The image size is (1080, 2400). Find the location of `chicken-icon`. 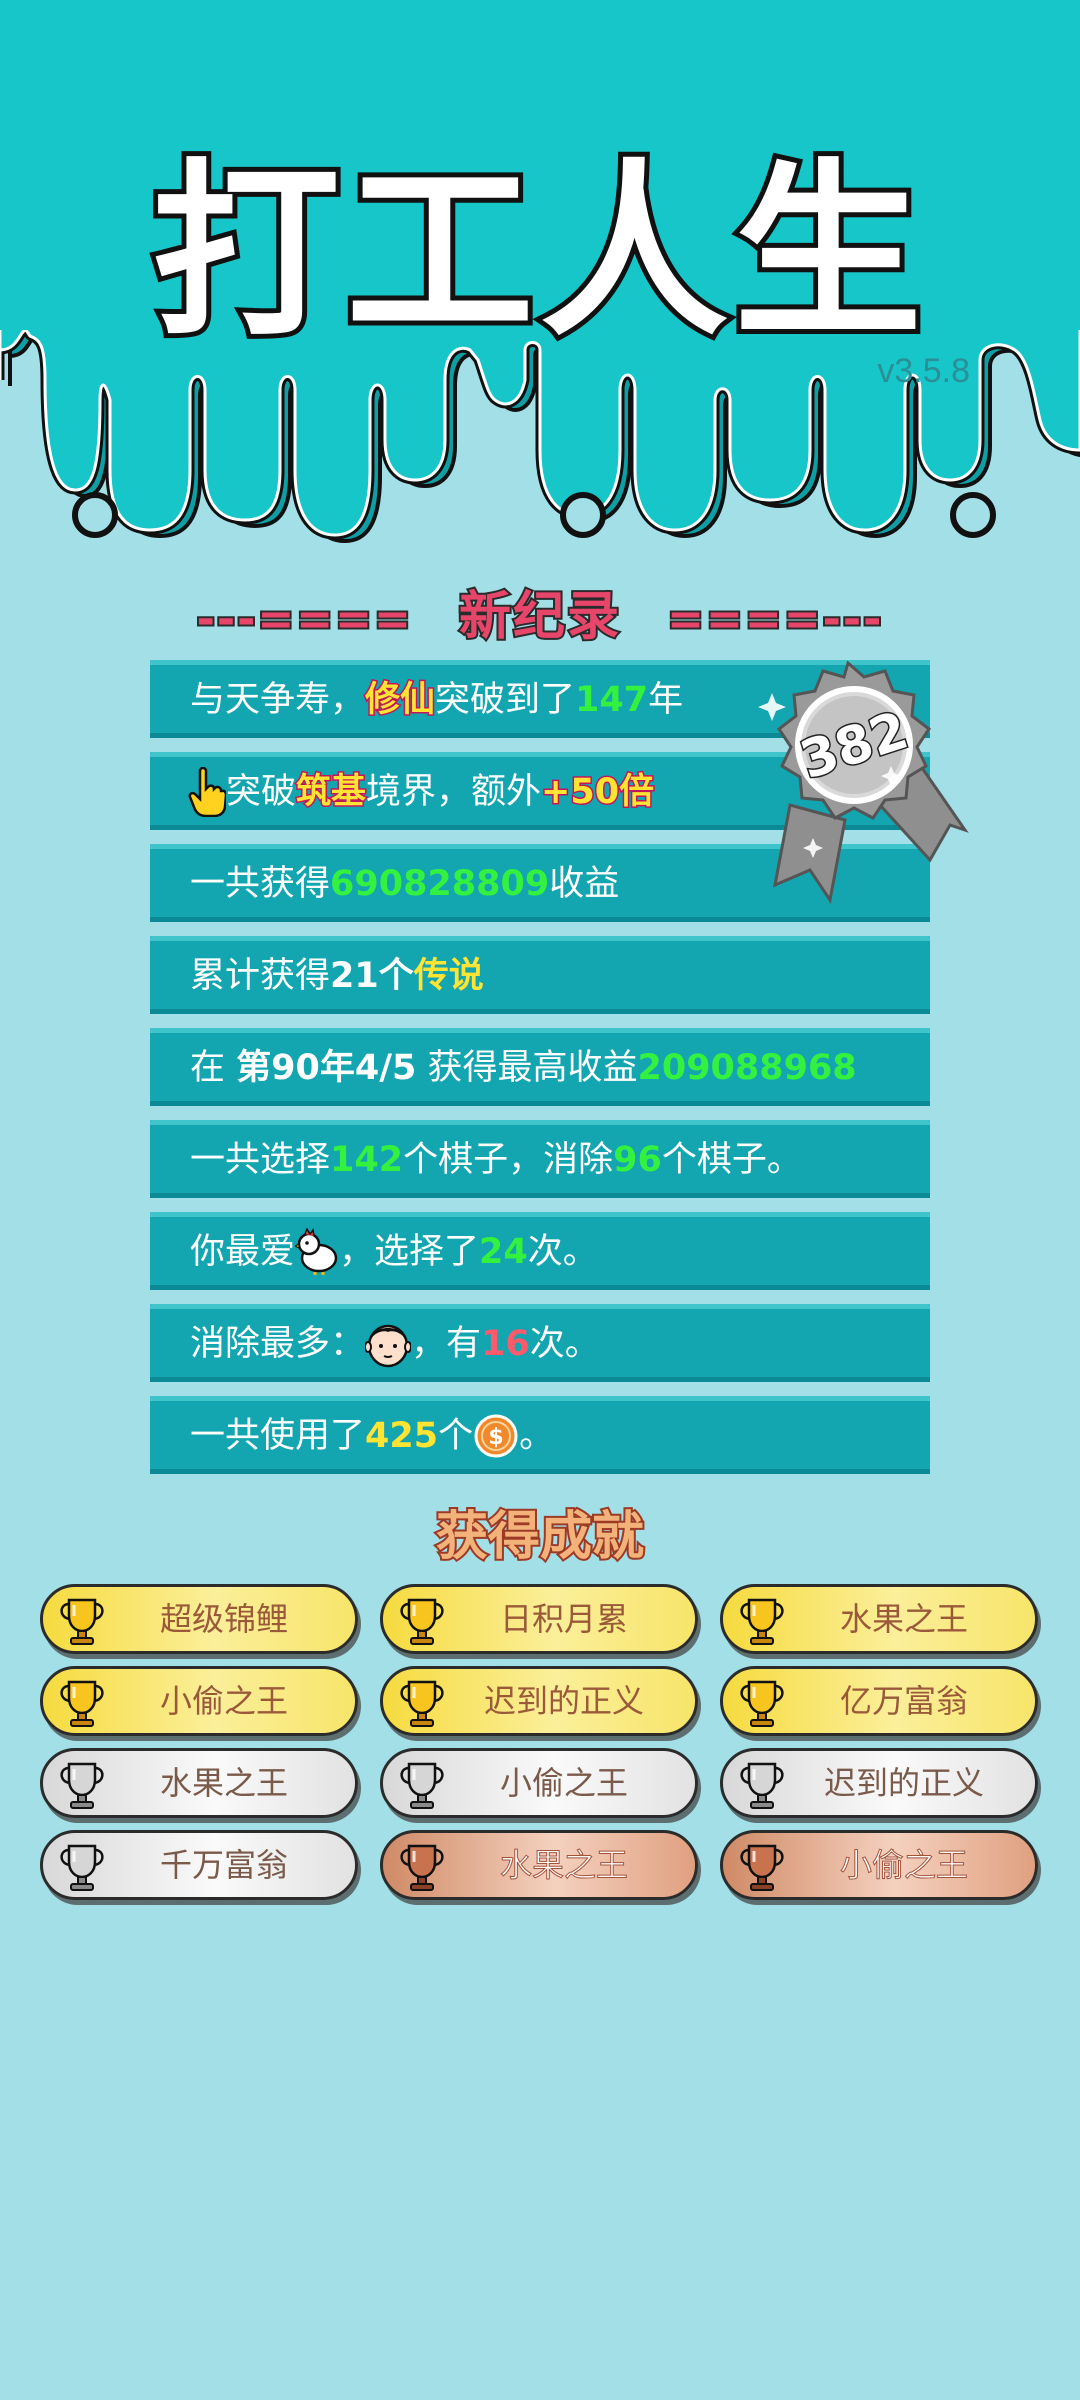

chicken-icon is located at coordinates (316, 1251).